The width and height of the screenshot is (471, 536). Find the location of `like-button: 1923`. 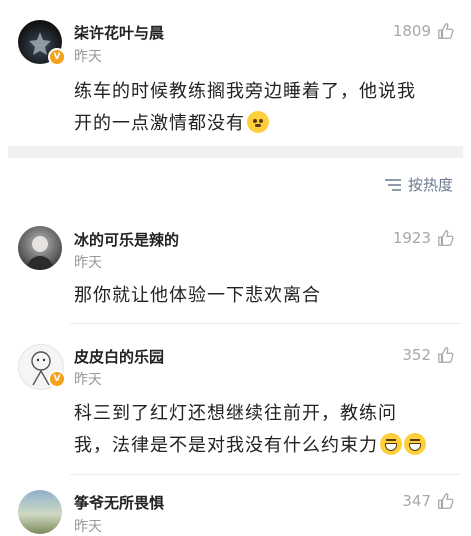

like-button: 1923 is located at coordinates (424, 238).